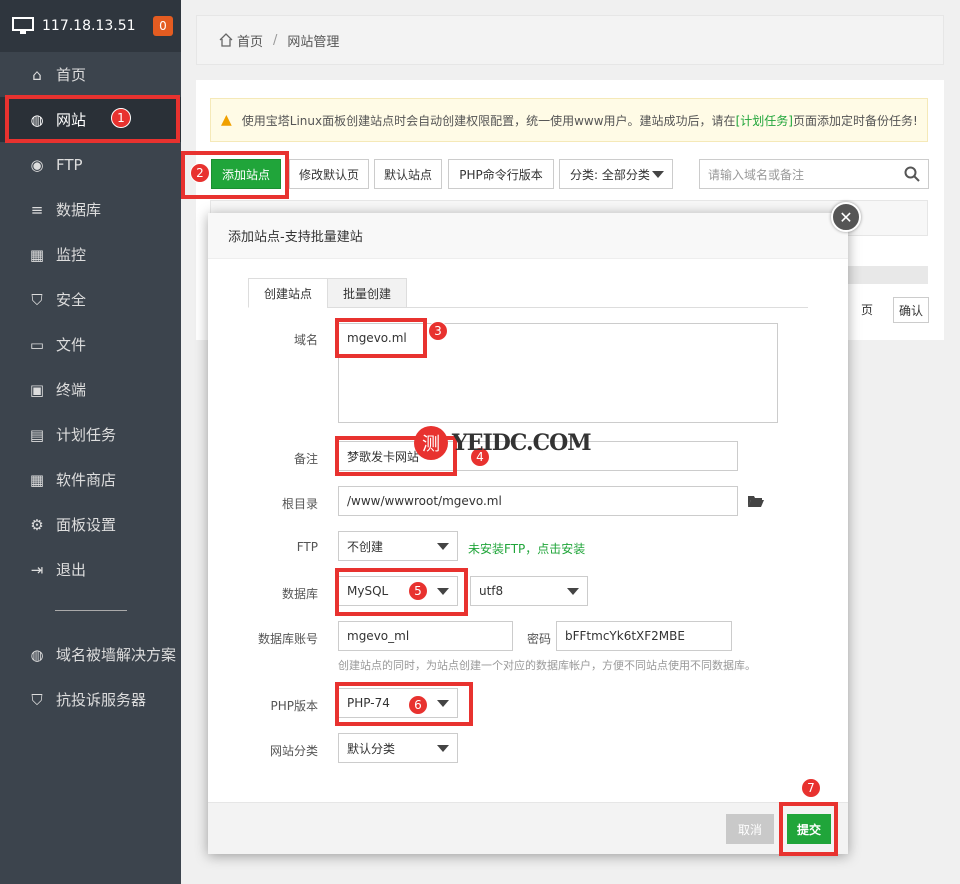  I want to click on site-category-select: 默认分类, so click(398, 748).